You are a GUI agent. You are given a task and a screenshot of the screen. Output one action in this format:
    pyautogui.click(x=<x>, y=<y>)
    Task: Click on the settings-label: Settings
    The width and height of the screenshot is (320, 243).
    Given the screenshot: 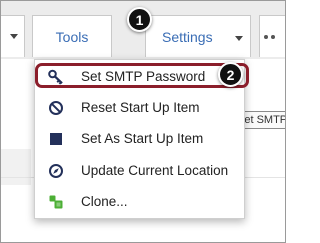 What is the action you would take?
    pyautogui.click(x=187, y=36)
    